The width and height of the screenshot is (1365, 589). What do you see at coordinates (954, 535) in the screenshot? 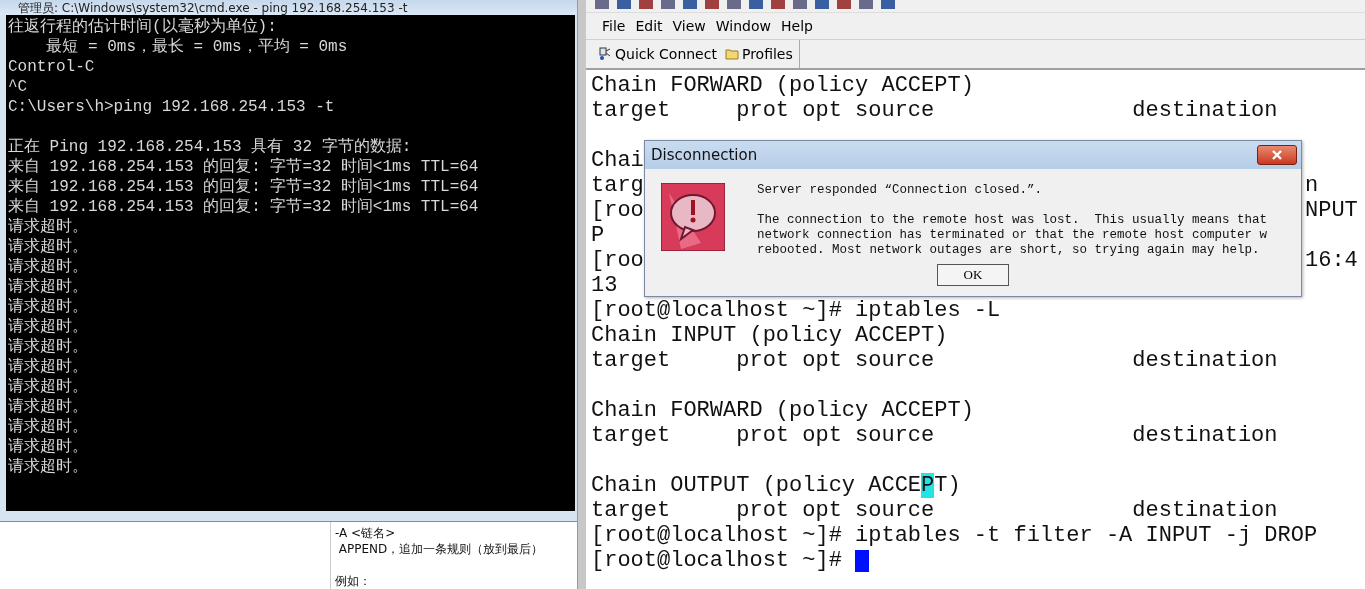
I see `terminal-line: [root@localhost ~]# iptables -t filter -A INPUT -j DROP` at bounding box center [954, 535].